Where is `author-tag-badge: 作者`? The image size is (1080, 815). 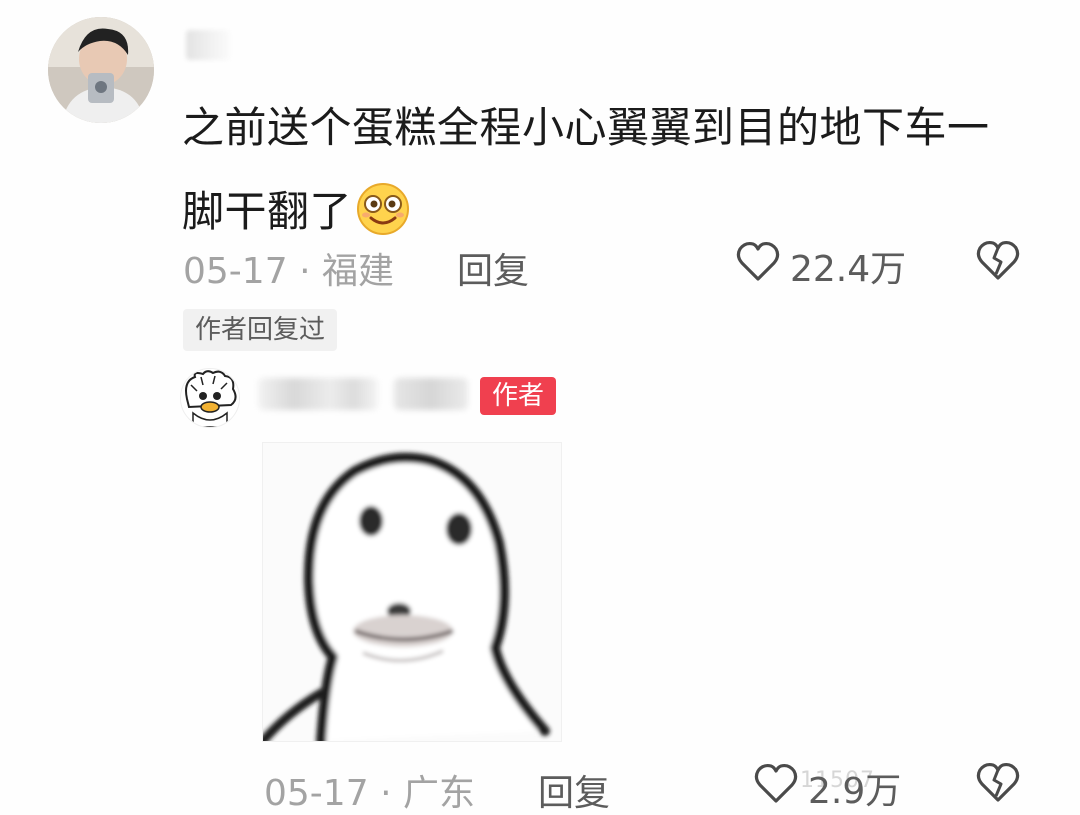
author-tag-badge: 作者 is located at coordinates (518, 396).